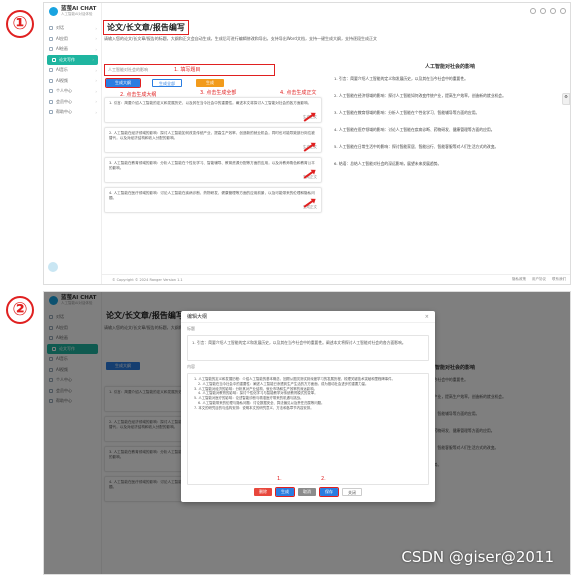  Describe the element at coordinates (407, 112) in the screenshot. I see `report-paragraph: 3. 人工智能在教育领域的影响：分析人工智能在个性化学习、智能辅导等方面的应用。` at that location.